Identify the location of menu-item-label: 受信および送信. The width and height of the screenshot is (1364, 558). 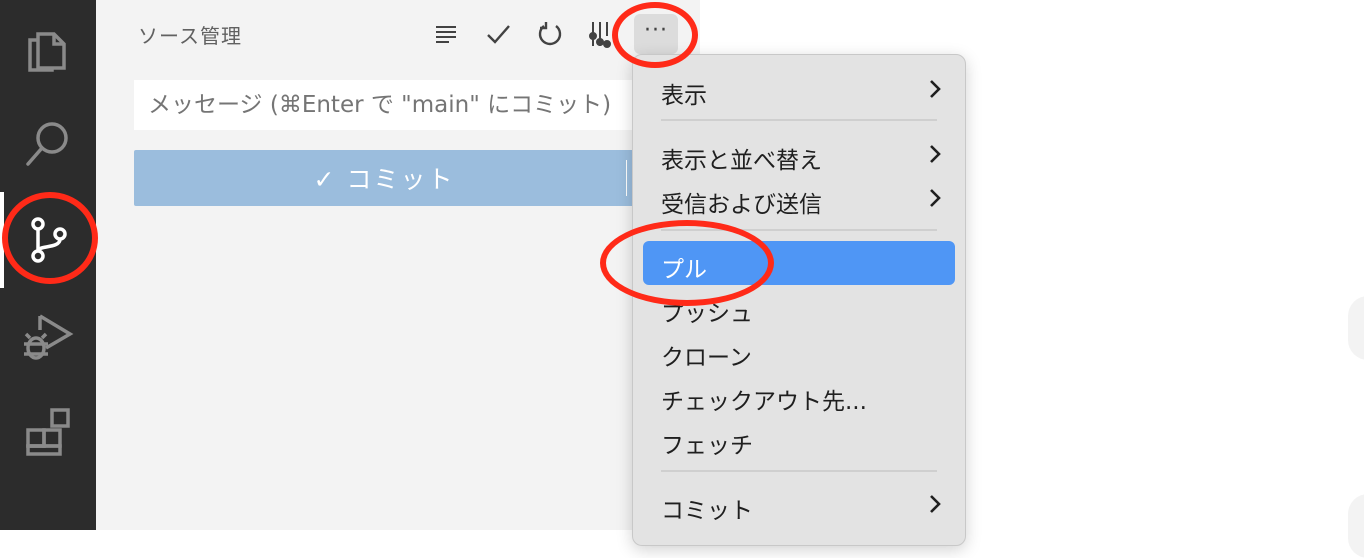
(741, 202).